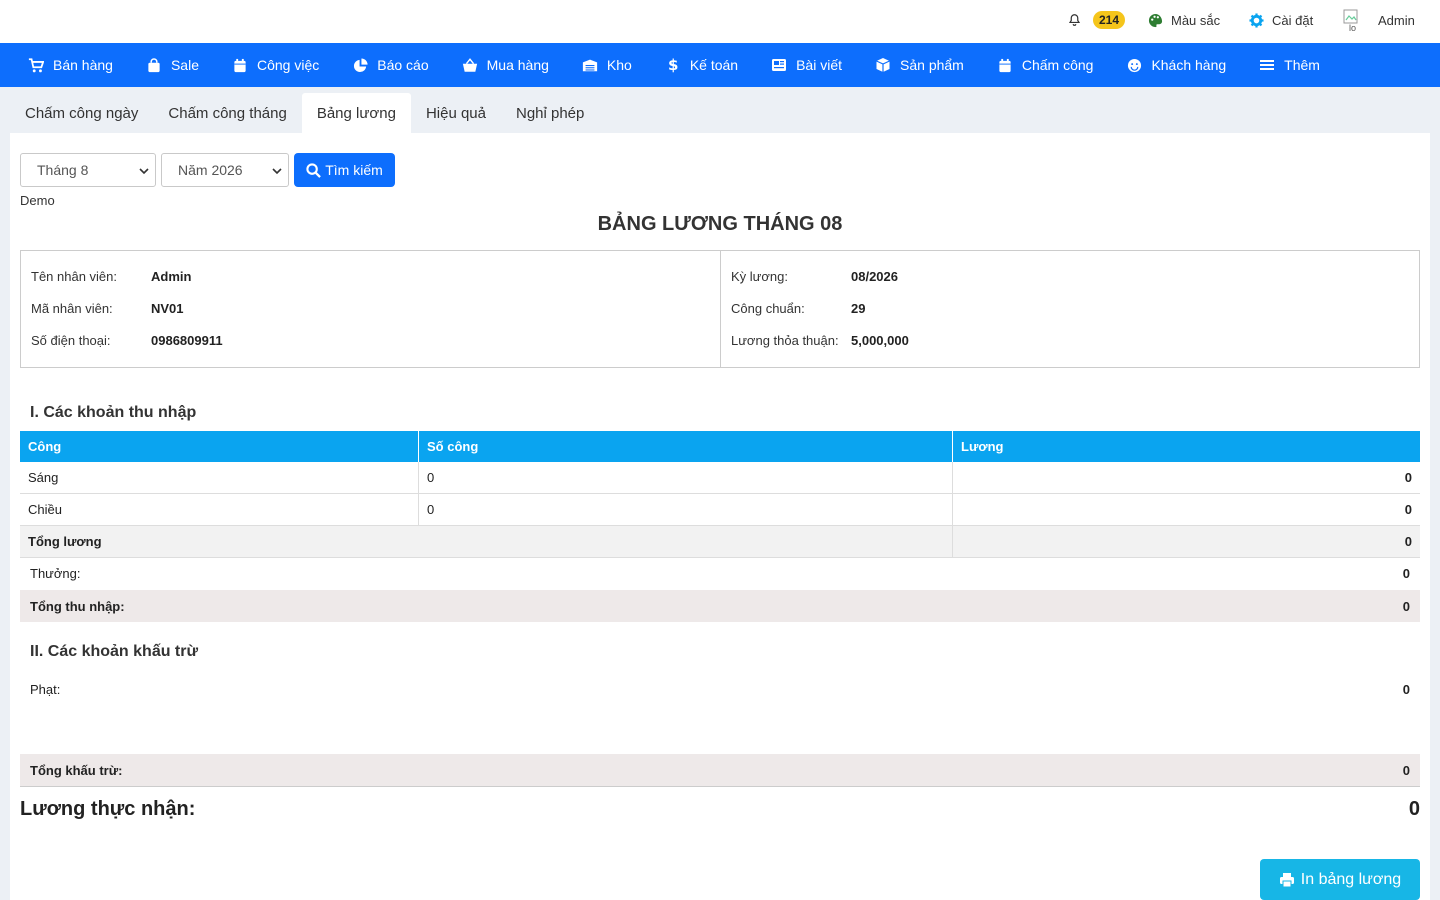 Image resolution: width=1440 pixels, height=900 pixels. I want to click on standard-days-label: Công chuẩn:, so click(768, 308).